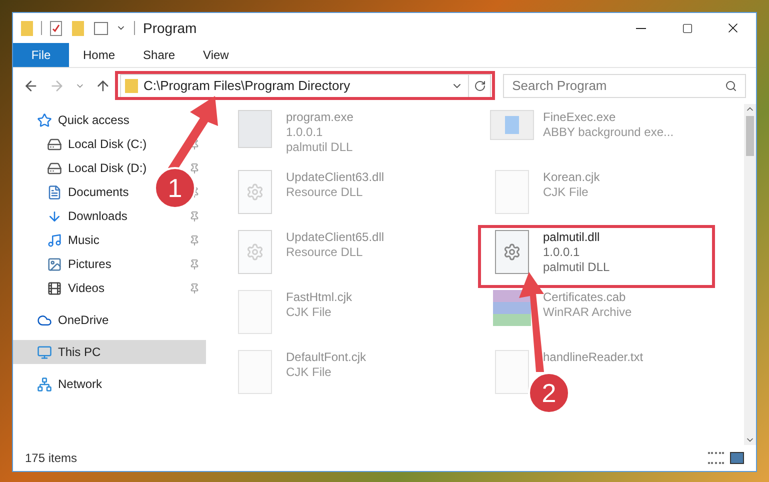 The height and width of the screenshot is (482, 769). What do you see at coordinates (54, 216) in the screenshot?
I see `download-icon` at bounding box center [54, 216].